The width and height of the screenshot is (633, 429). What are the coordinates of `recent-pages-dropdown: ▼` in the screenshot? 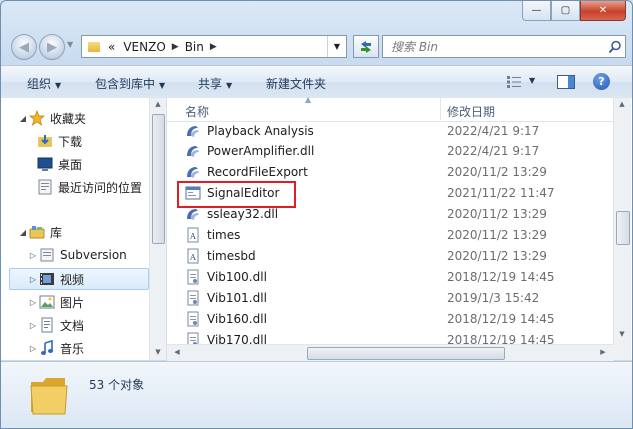 It's located at (70, 44).